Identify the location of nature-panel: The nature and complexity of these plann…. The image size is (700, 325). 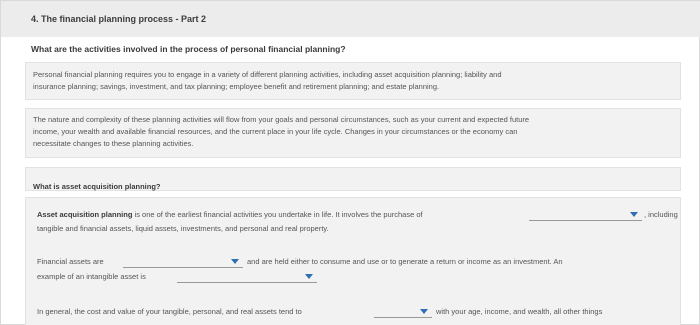
(353, 133).